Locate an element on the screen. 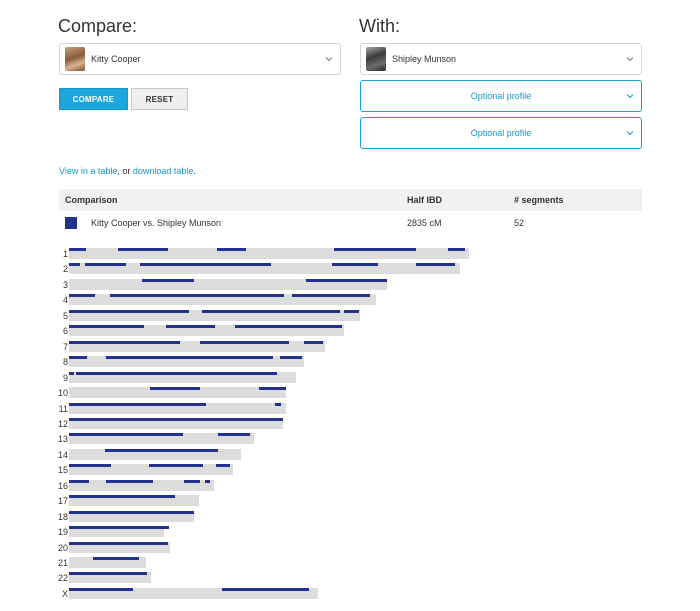 Image resolution: width=700 pixels, height=611 pixels. view-in-table-link: View in a table is located at coordinates (88, 171).